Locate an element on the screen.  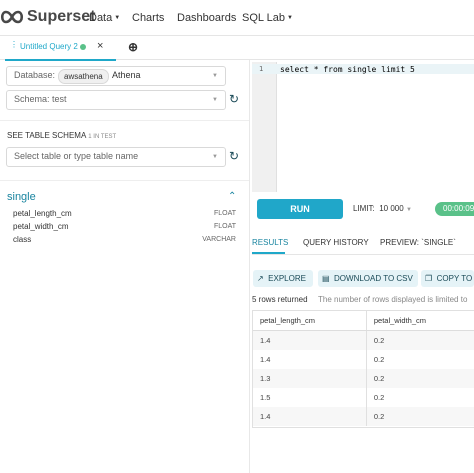
limit-control: LIMIT: 10 000 ▼ is located at coordinates (382, 208).